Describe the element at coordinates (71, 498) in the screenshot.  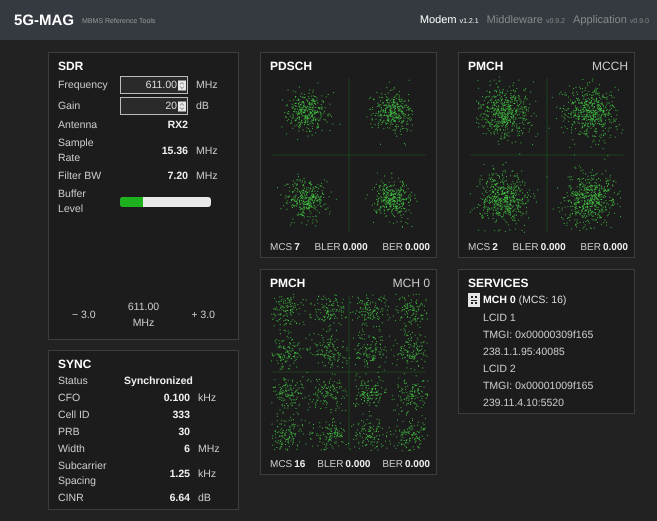
I see `field-label: CINR` at that location.